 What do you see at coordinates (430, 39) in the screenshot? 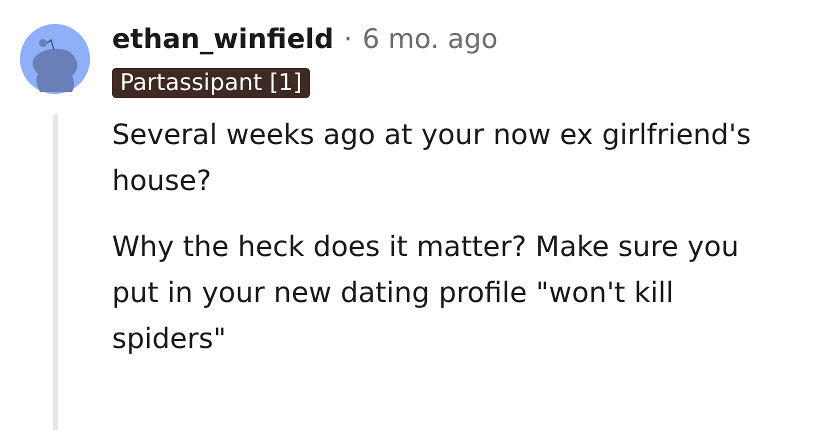
I see `timestamp: 6 mo. ago` at bounding box center [430, 39].